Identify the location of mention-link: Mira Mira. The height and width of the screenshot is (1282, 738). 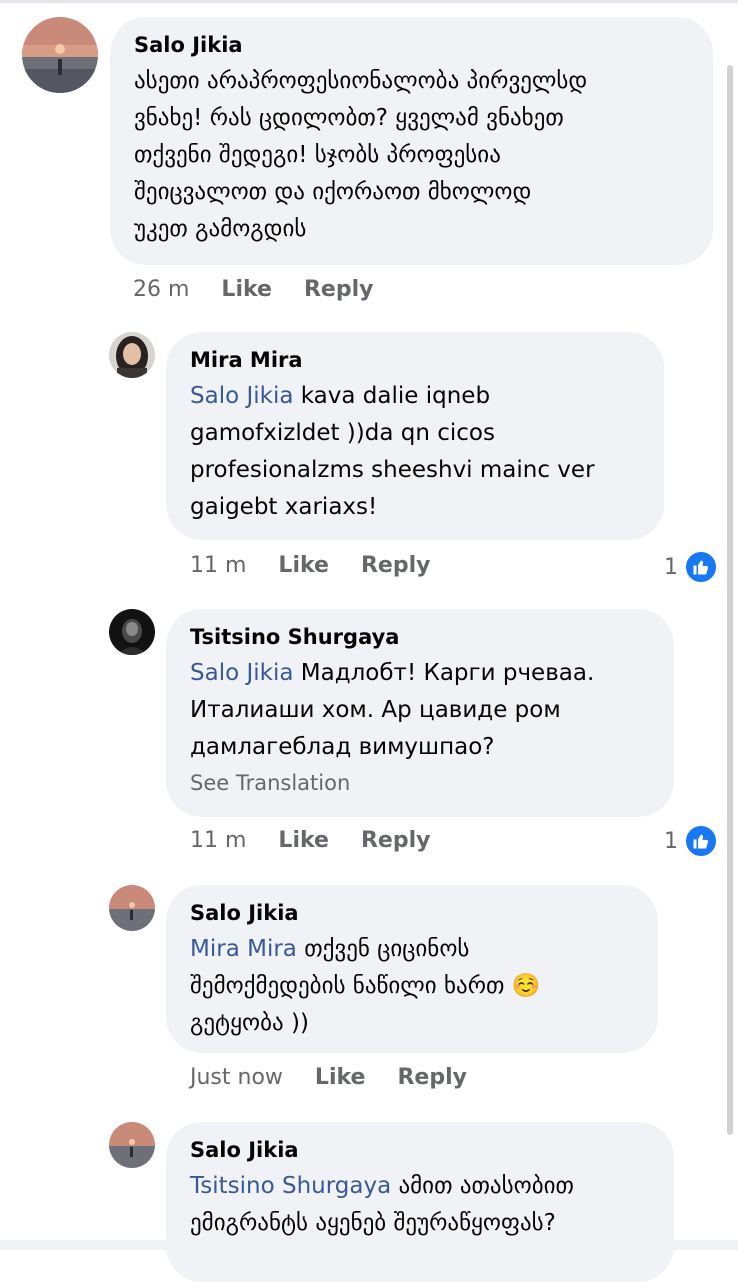
(243, 949).